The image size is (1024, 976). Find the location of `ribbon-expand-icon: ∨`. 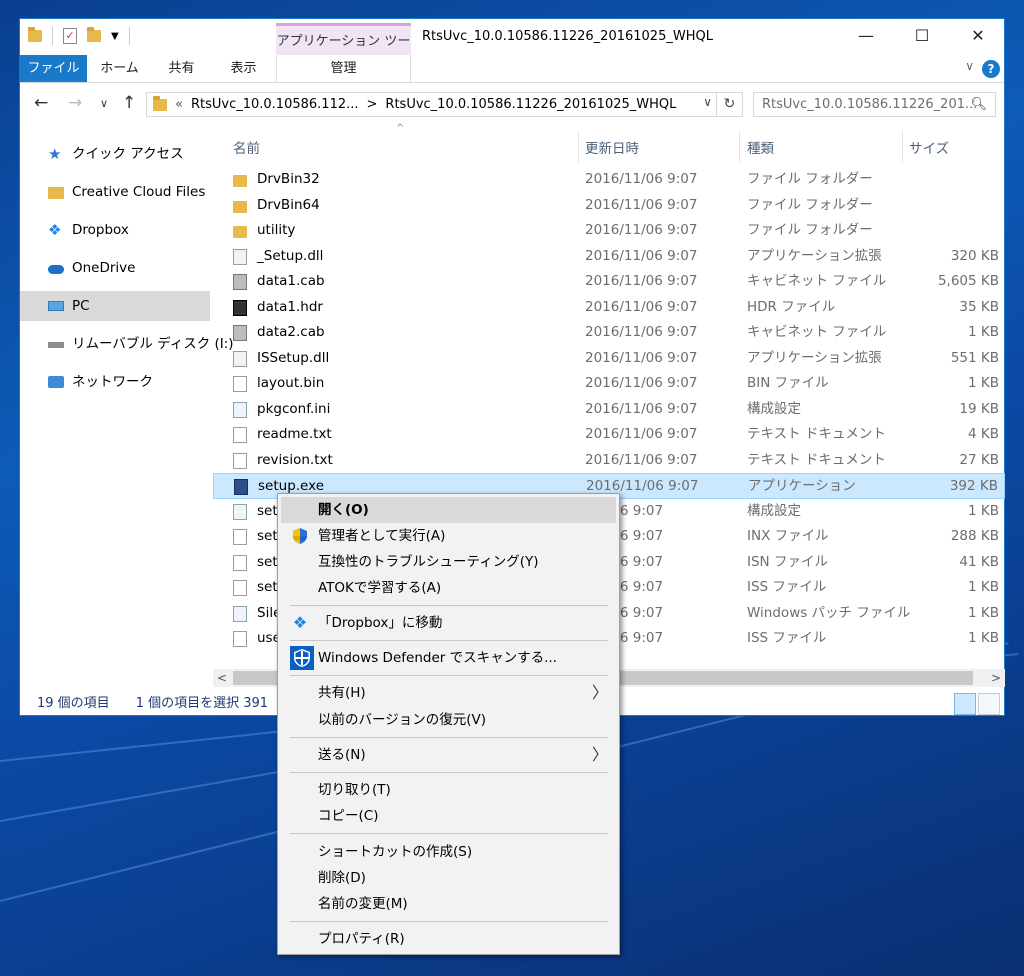

ribbon-expand-icon: ∨ is located at coordinates (969, 66).